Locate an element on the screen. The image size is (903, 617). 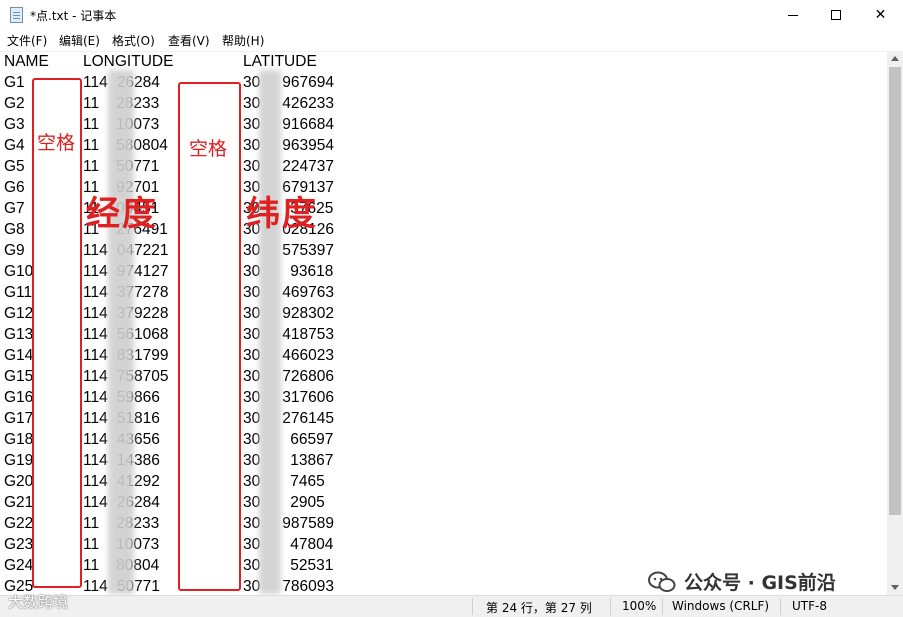
cell-latitude-suffix: 469763 is located at coordinates (308, 292).